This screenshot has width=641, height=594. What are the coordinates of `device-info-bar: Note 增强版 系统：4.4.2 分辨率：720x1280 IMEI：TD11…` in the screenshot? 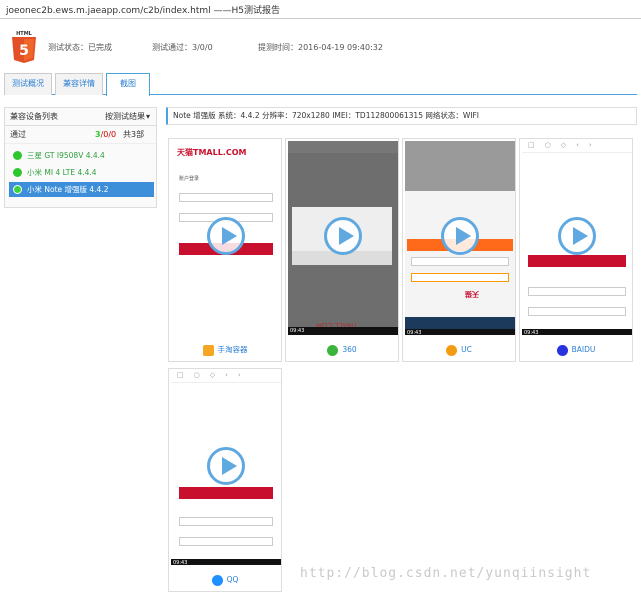 It's located at (401, 116).